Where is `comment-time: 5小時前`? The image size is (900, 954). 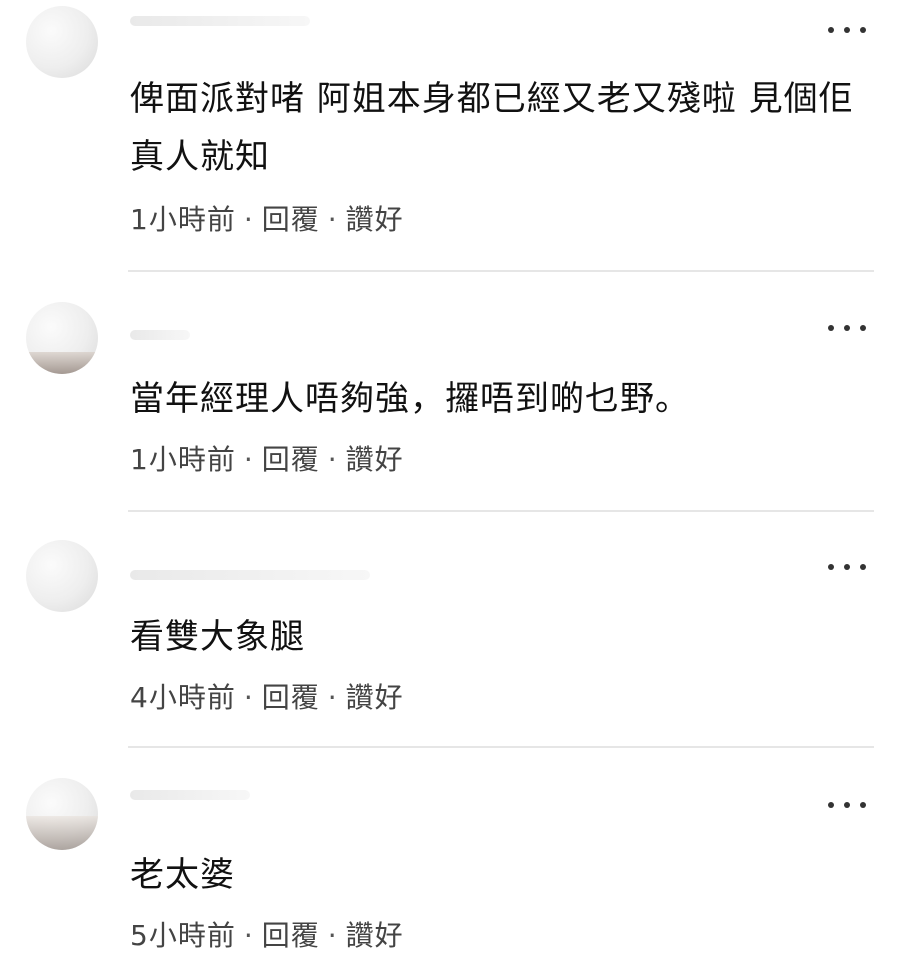
comment-time: 5小時前 is located at coordinates (183, 935).